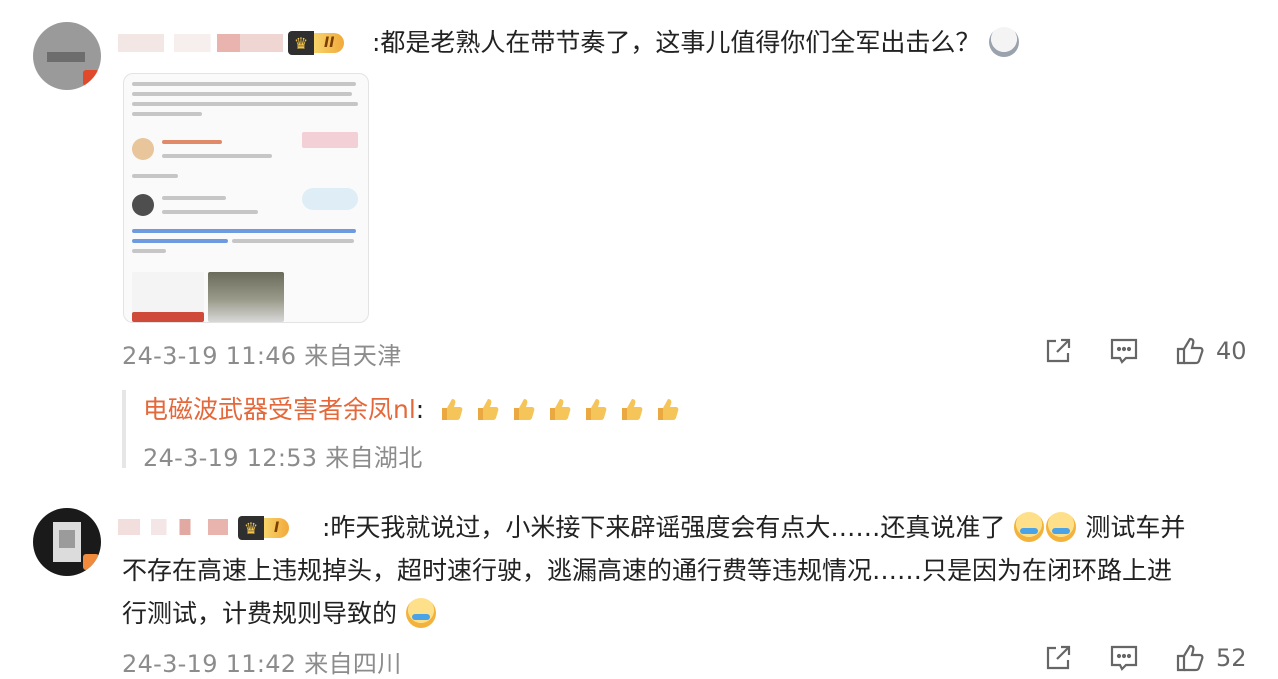 This screenshot has height=679, width=1278. What do you see at coordinates (1210, 351) in the screenshot?
I see `like-button: 40` at bounding box center [1210, 351].